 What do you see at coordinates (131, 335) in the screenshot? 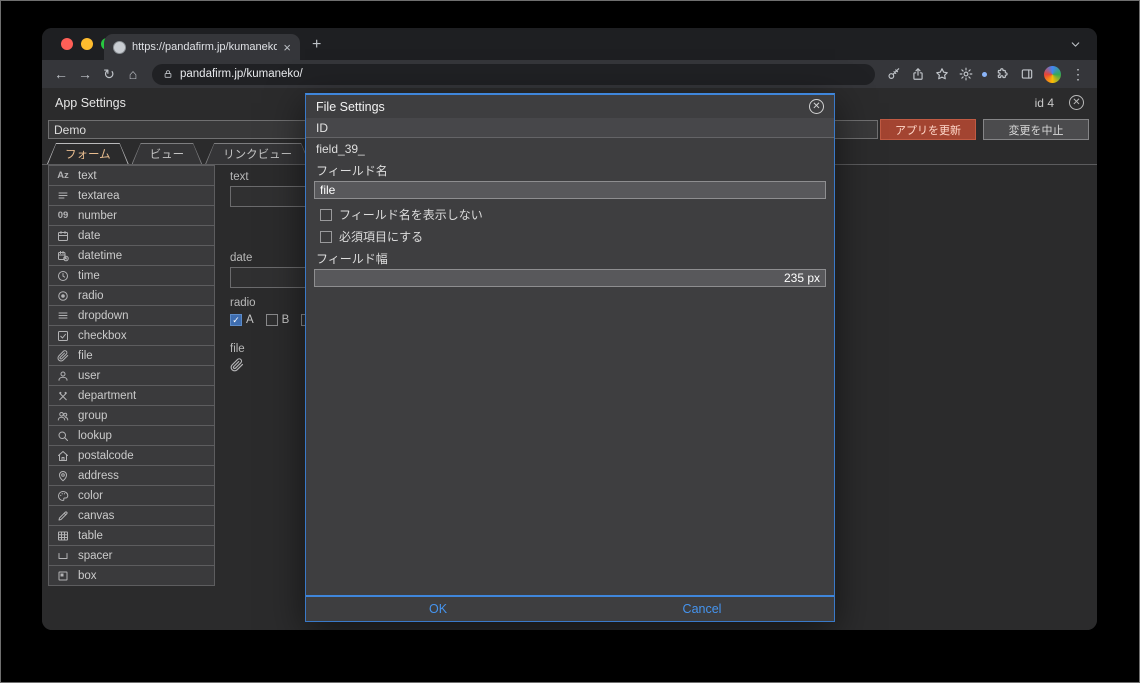
I see `sidebar-item-checkbox: checkbox` at bounding box center [131, 335].